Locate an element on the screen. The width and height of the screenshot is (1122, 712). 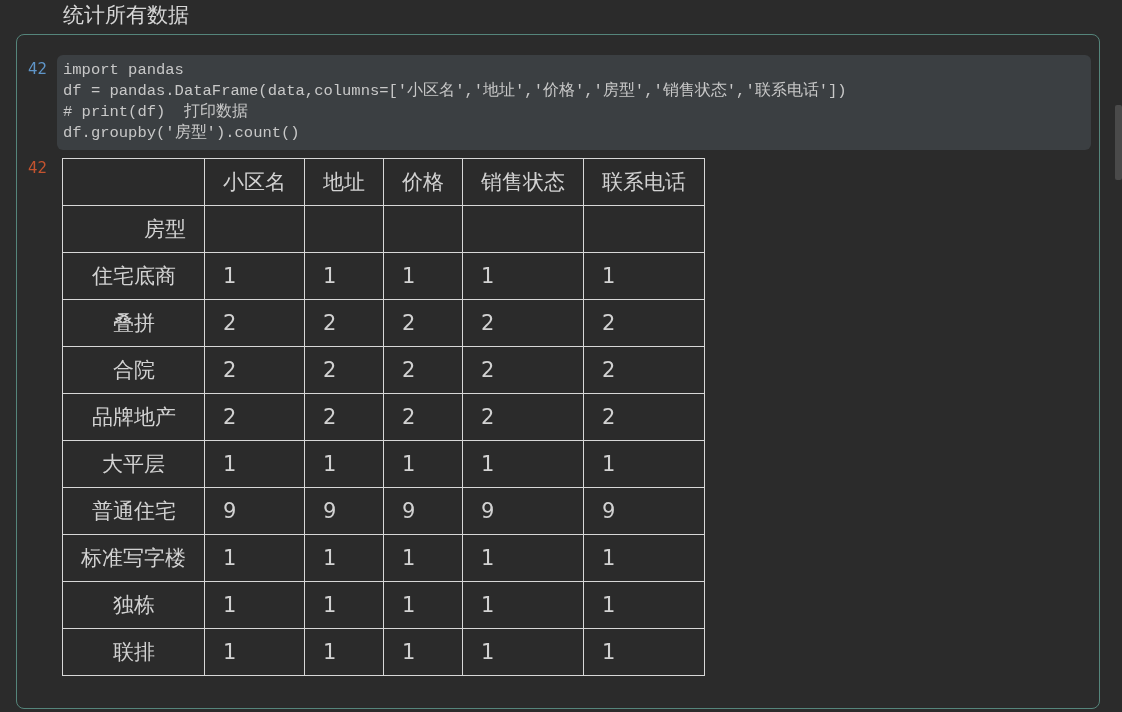
code-editor: import pandas df = pandas.DataFrame(data,columns=['小区名','地址','价格','房型','销售状态','联系电话']) # print(df) 打印数据 df.groupby('房型').count() is located at coordinates (574, 102).